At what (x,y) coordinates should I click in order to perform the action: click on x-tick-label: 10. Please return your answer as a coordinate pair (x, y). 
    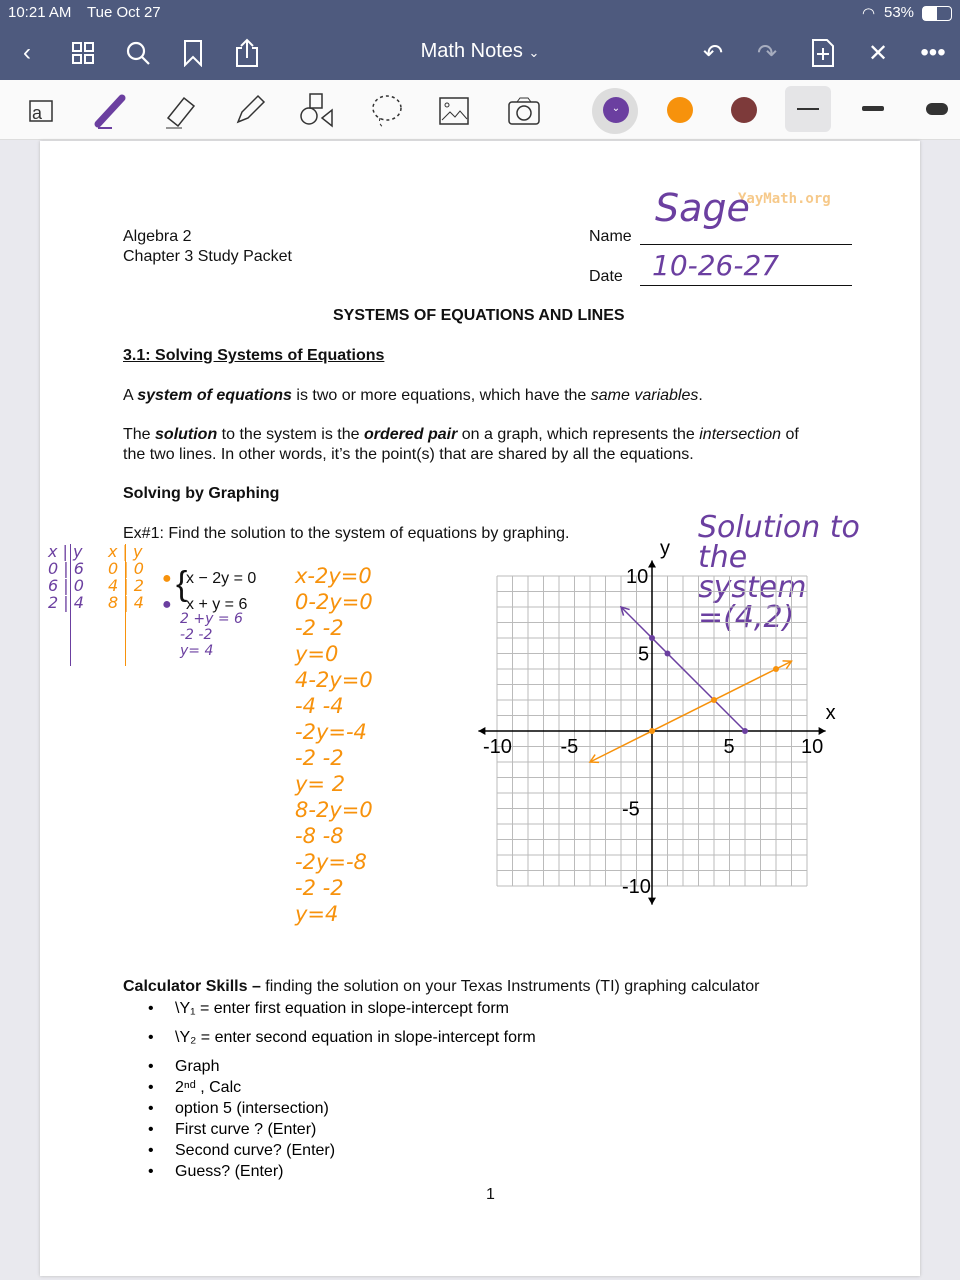
    Looking at the image, I should click on (812, 747).